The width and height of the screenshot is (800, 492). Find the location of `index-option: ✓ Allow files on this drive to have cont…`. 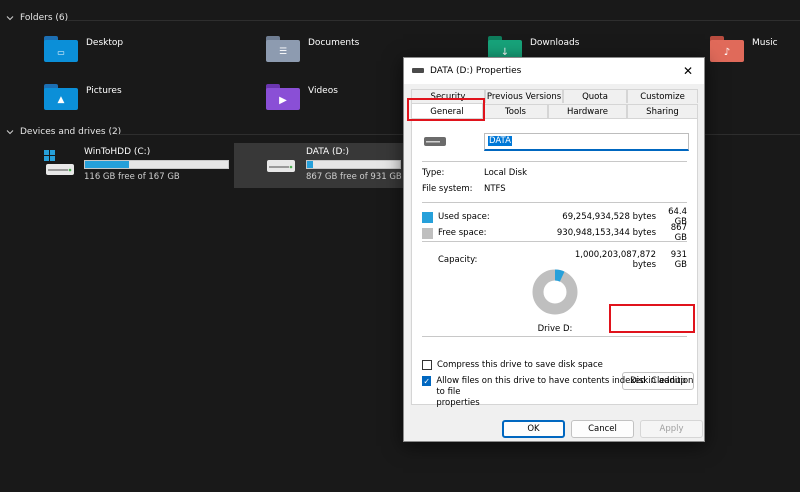

index-option: ✓ Allow files on this drive to have cont… is located at coordinates (559, 392).